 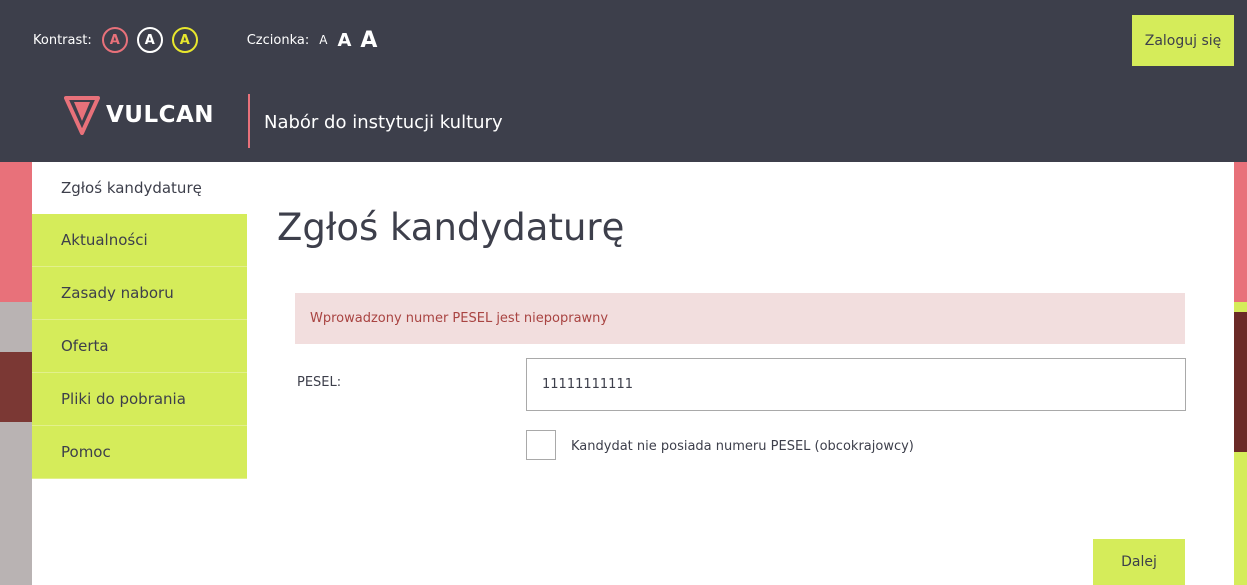 What do you see at coordinates (1240, 373) in the screenshot?
I see `background-right` at bounding box center [1240, 373].